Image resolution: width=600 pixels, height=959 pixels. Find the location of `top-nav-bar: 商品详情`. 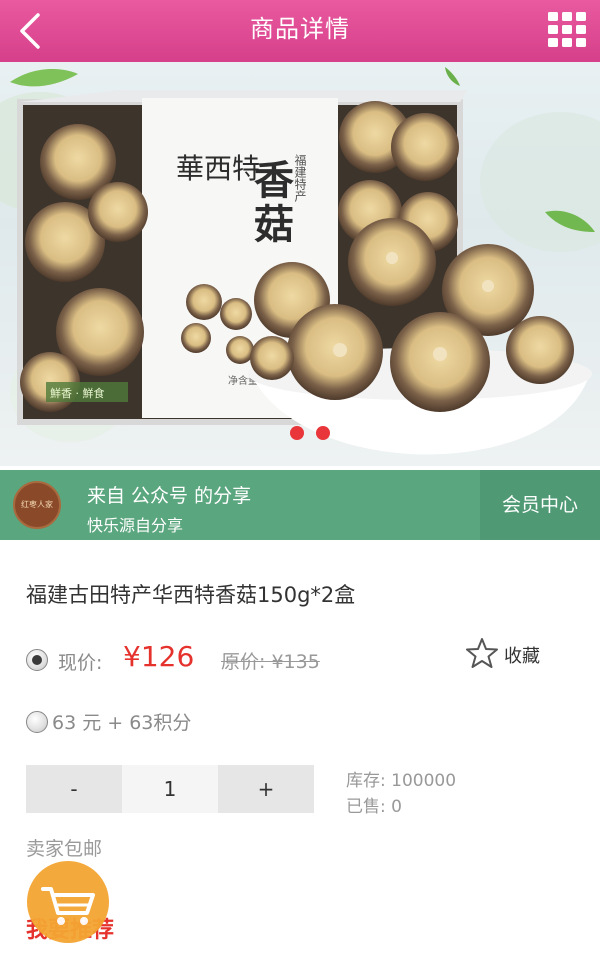

top-nav-bar: 商品详情 is located at coordinates (300, 31).